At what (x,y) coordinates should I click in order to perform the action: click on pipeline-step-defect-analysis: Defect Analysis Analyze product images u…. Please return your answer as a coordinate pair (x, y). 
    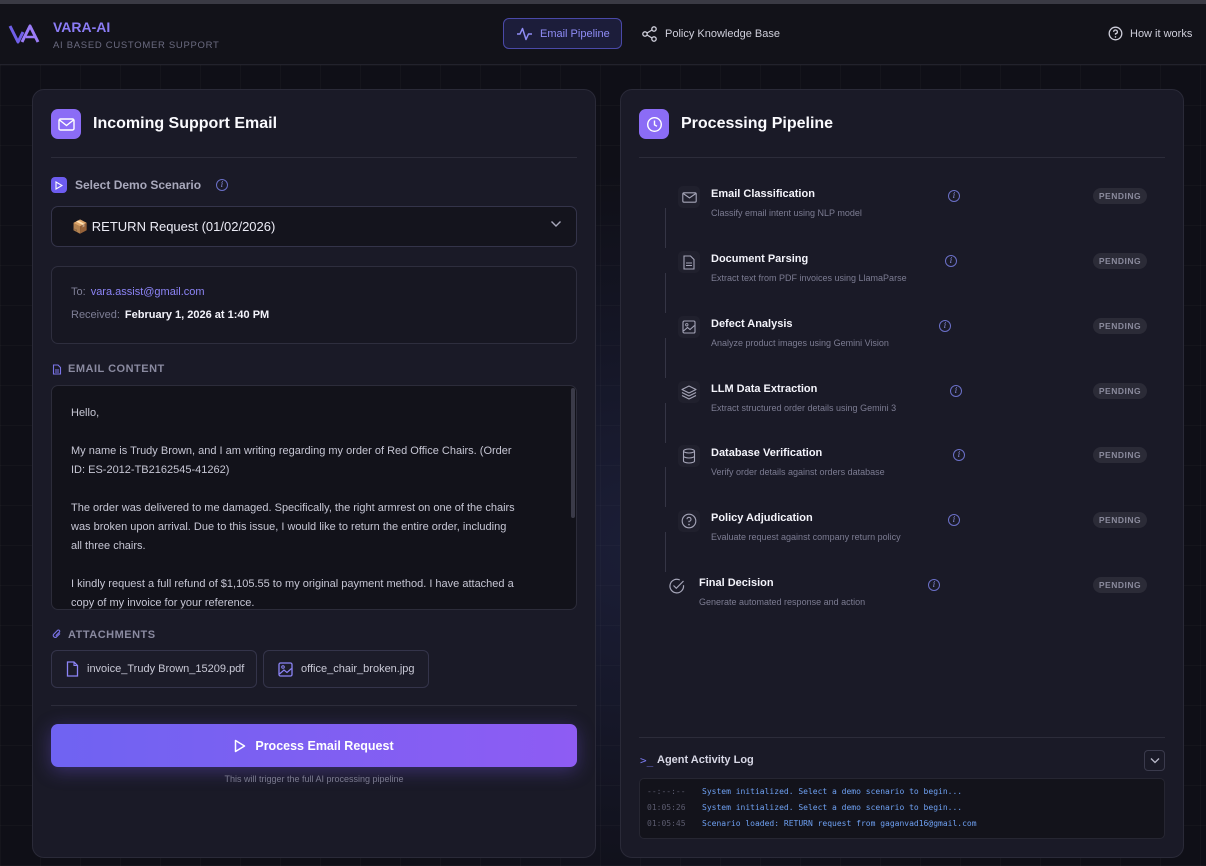
    Looking at the image, I should click on (902, 346).